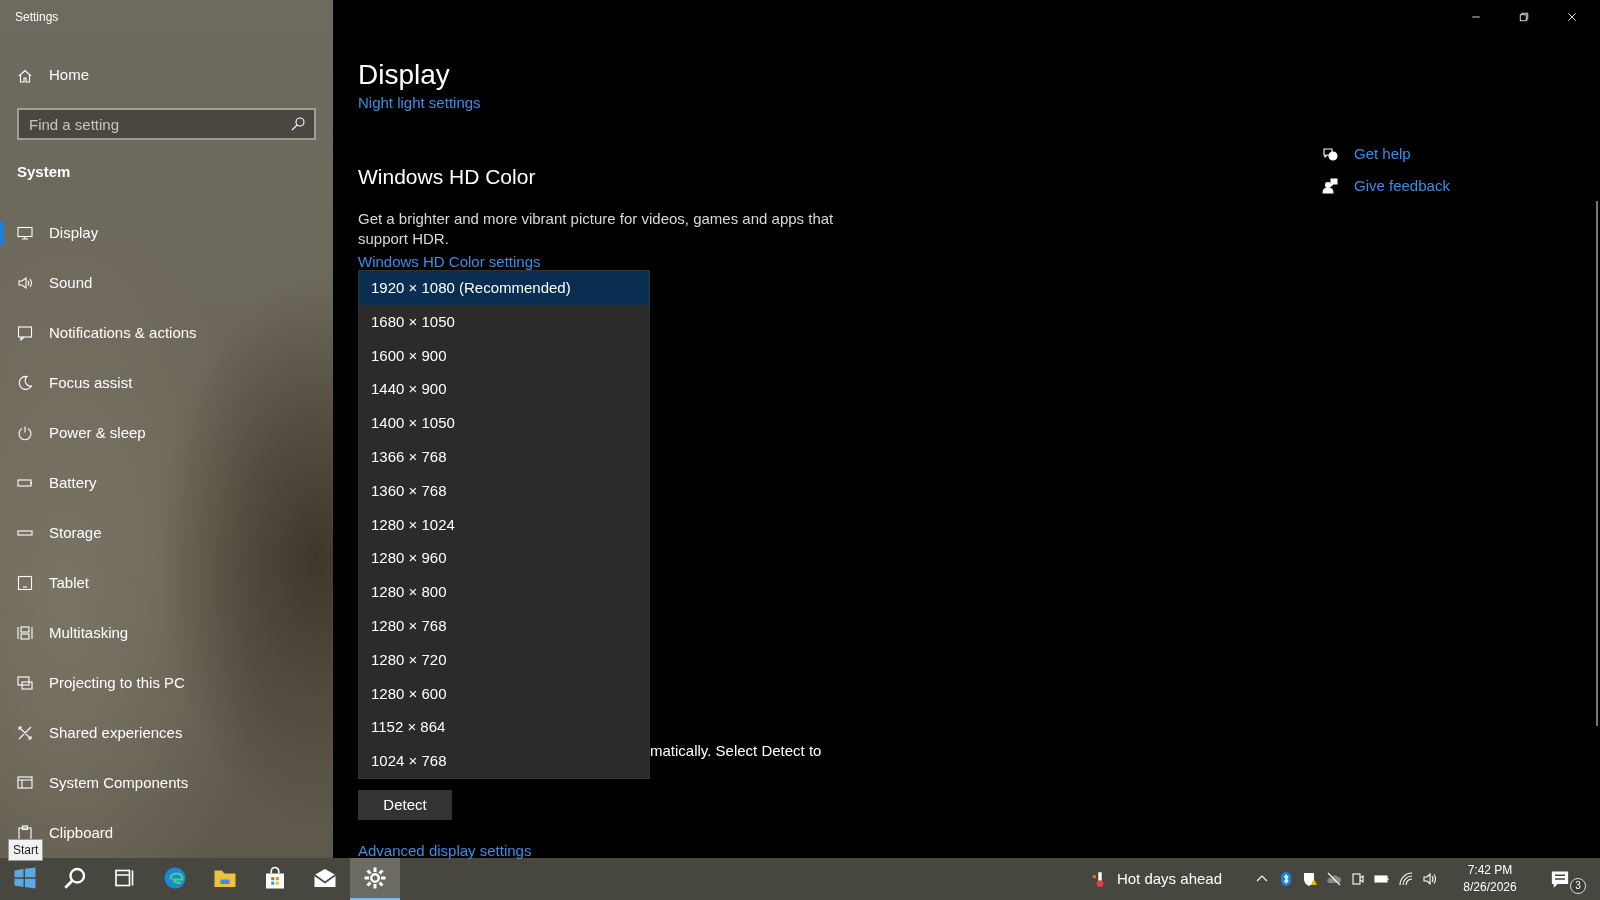 This screenshot has width=1600, height=900. What do you see at coordinates (325, 878) in the screenshot?
I see `envelope-icon` at bounding box center [325, 878].